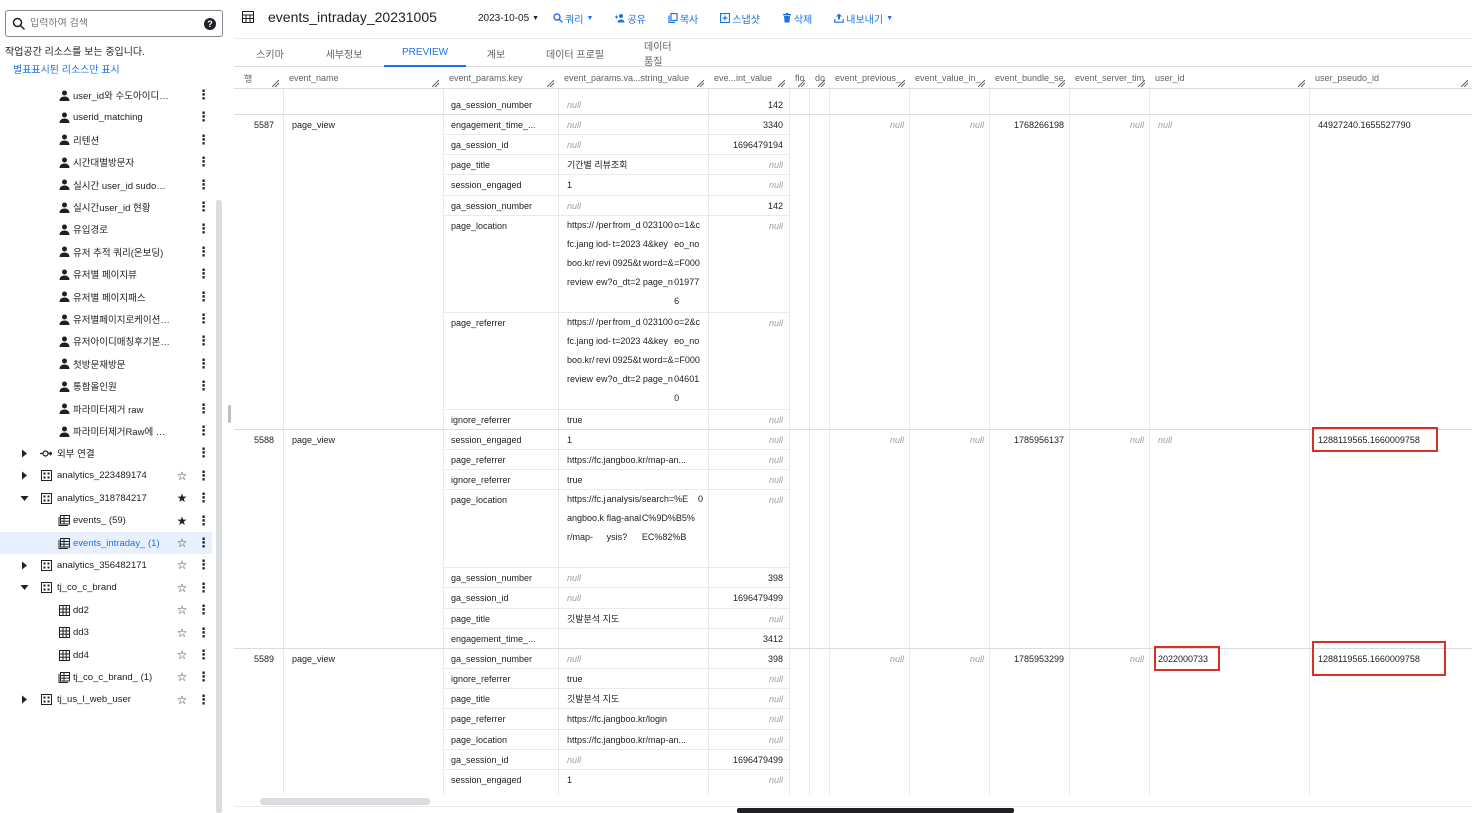  Describe the element at coordinates (258, 78) in the screenshot. I see `column-header: 행` at that location.